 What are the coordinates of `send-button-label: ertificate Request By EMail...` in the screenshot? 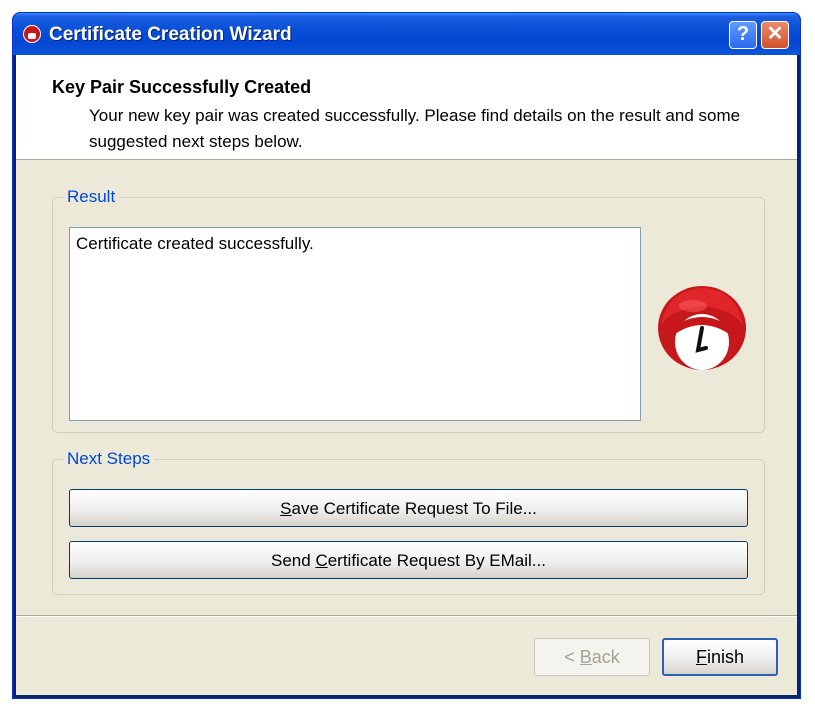 It's located at (436, 560).